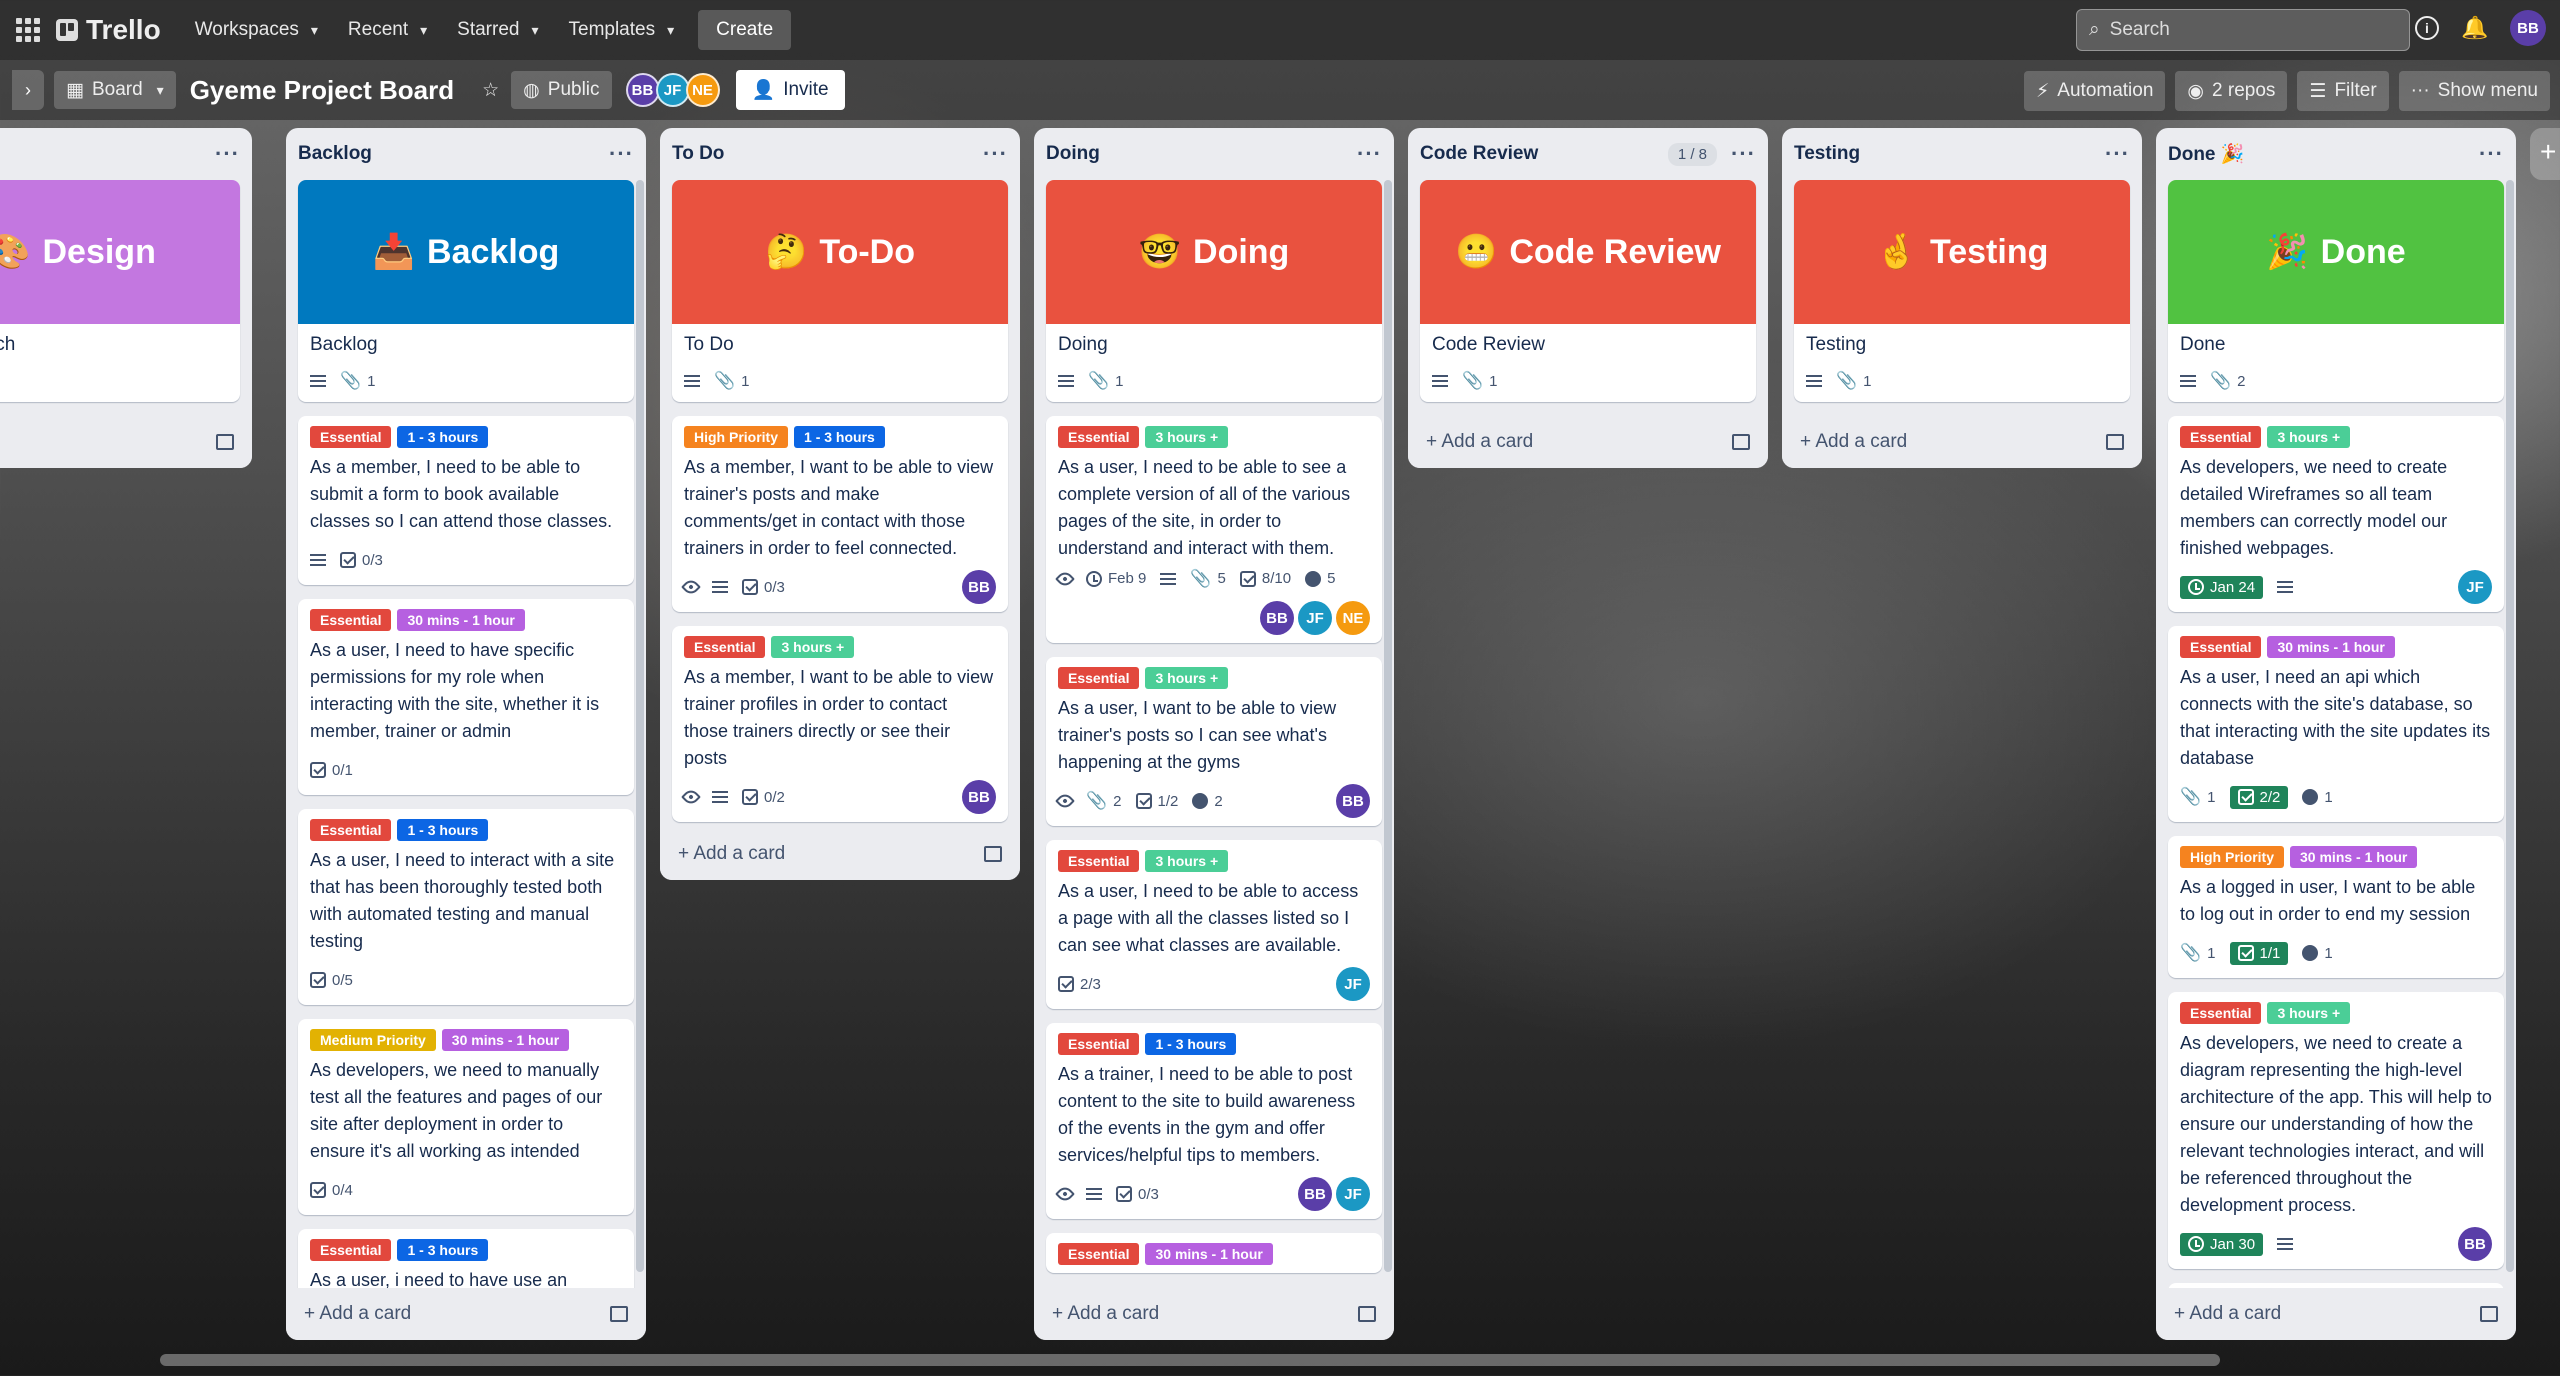 The height and width of the screenshot is (1376, 2560). Describe the element at coordinates (1962, 154) in the screenshot. I see `list-header: Testing ···` at that location.